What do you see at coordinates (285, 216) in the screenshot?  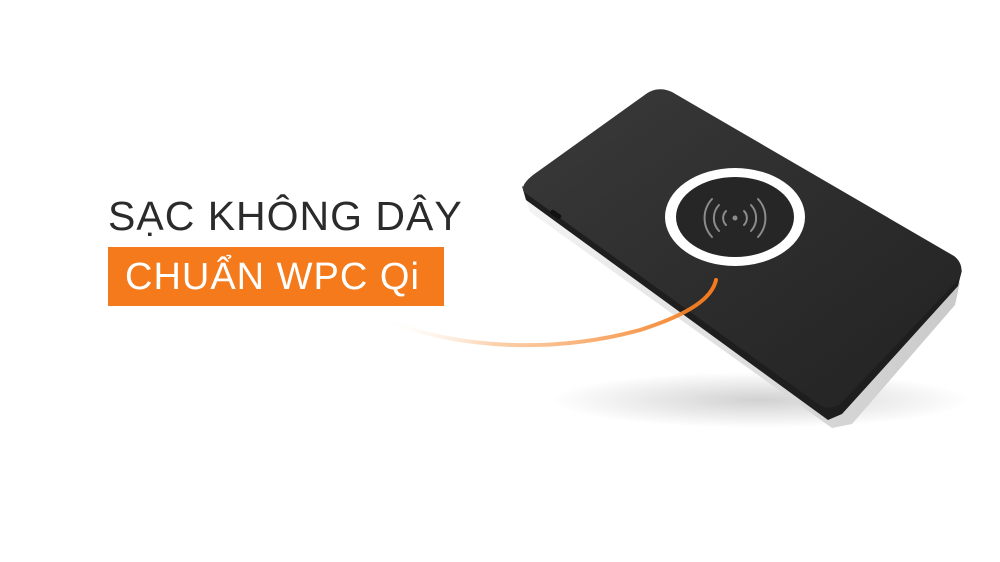 I see `headline-title: SẠC KHÔNG DÂY` at bounding box center [285, 216].